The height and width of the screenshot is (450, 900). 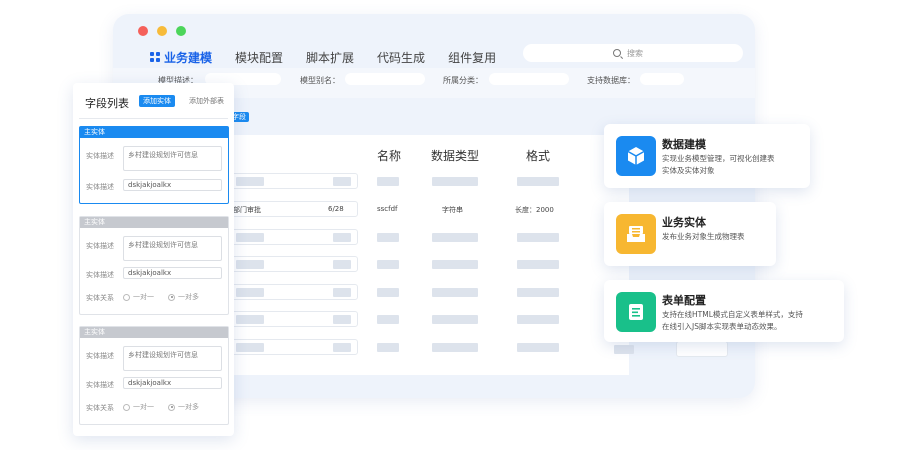 What do you see at coordinates (401, 57) in the screenshot?
I see `tab-code-generation: 代码生成` at bounding box center [401, 57].